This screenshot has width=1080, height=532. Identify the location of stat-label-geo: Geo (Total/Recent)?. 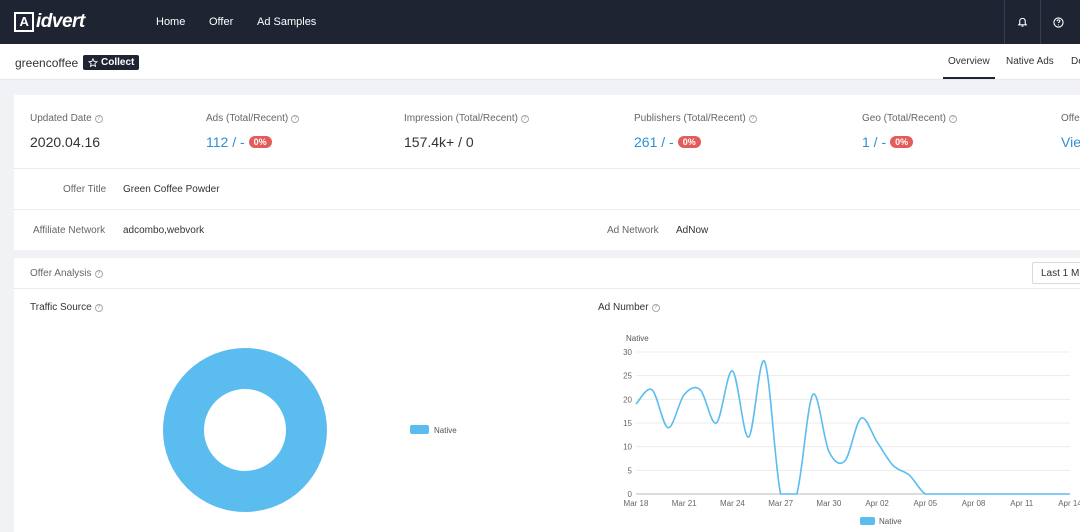
(909, 118).